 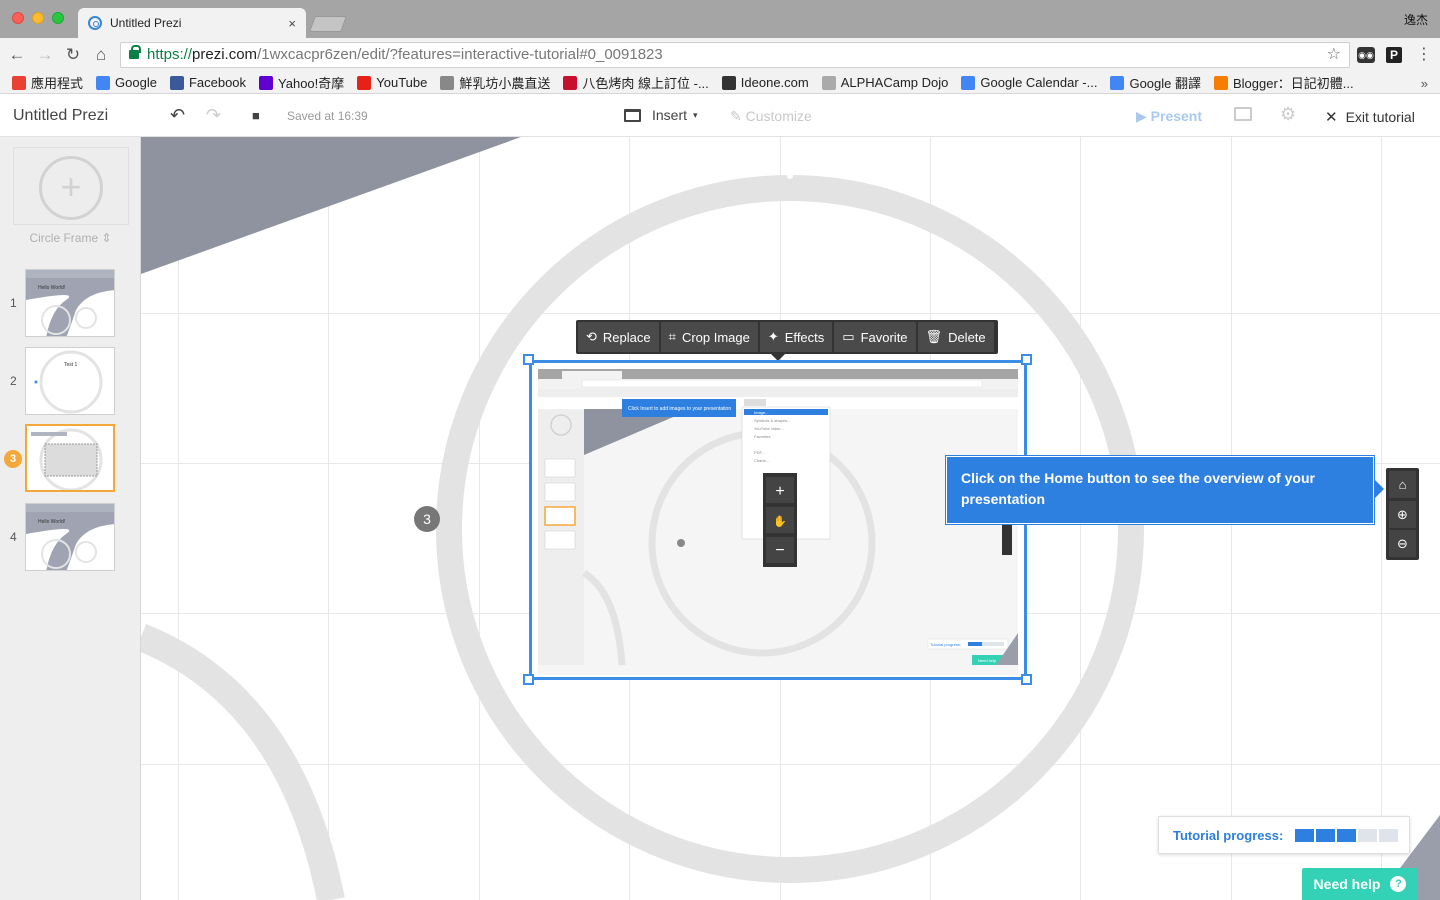 I want to click on slide-thumbnail-2: Test 1, so click(x=70, y=381).